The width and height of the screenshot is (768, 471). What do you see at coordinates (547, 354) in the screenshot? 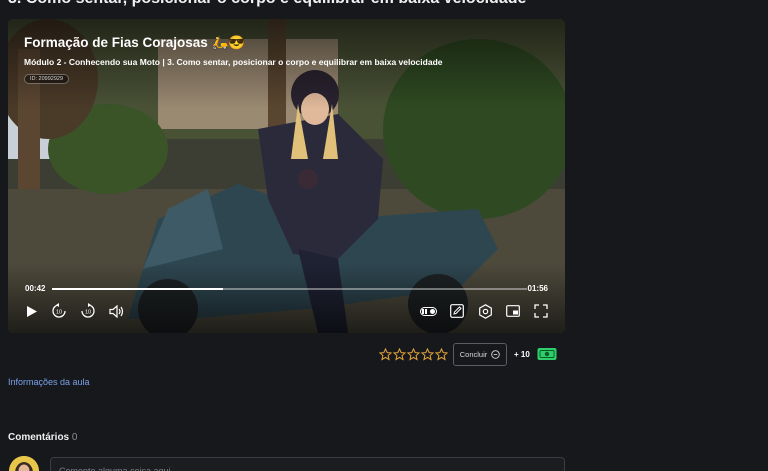
I see `money-icon` at bounding box center [547, 354].